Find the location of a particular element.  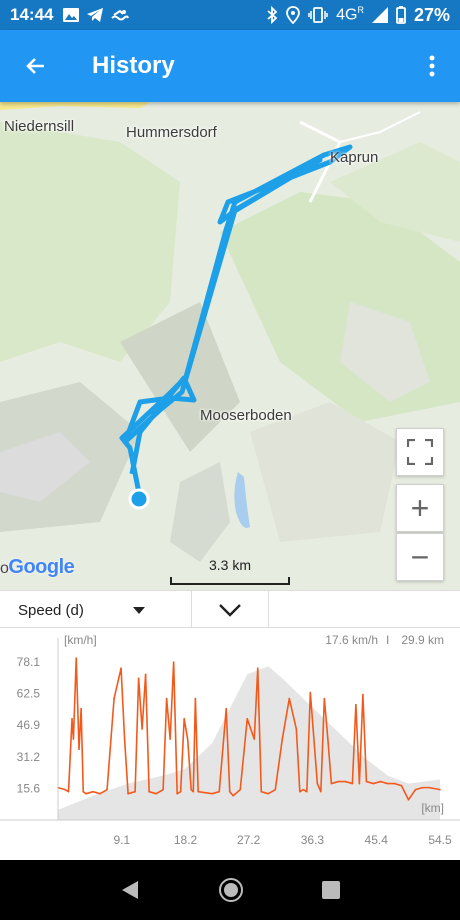

map-scale: 3.3 km is located at coordinates (230, 571).